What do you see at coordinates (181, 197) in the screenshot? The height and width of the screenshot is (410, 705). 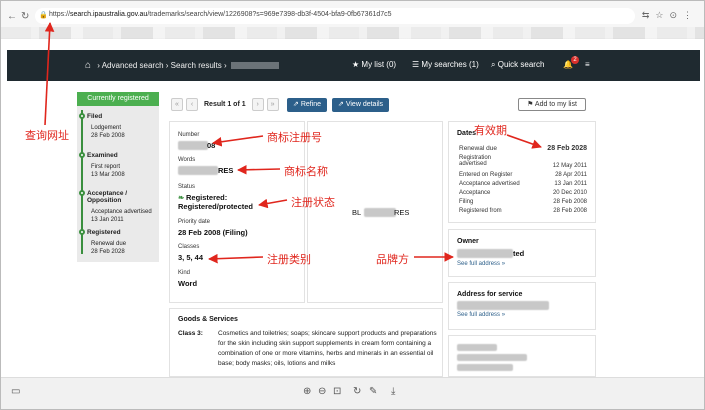 I see `status-leaf-icon: ❧` at bounding box center [181, 197].